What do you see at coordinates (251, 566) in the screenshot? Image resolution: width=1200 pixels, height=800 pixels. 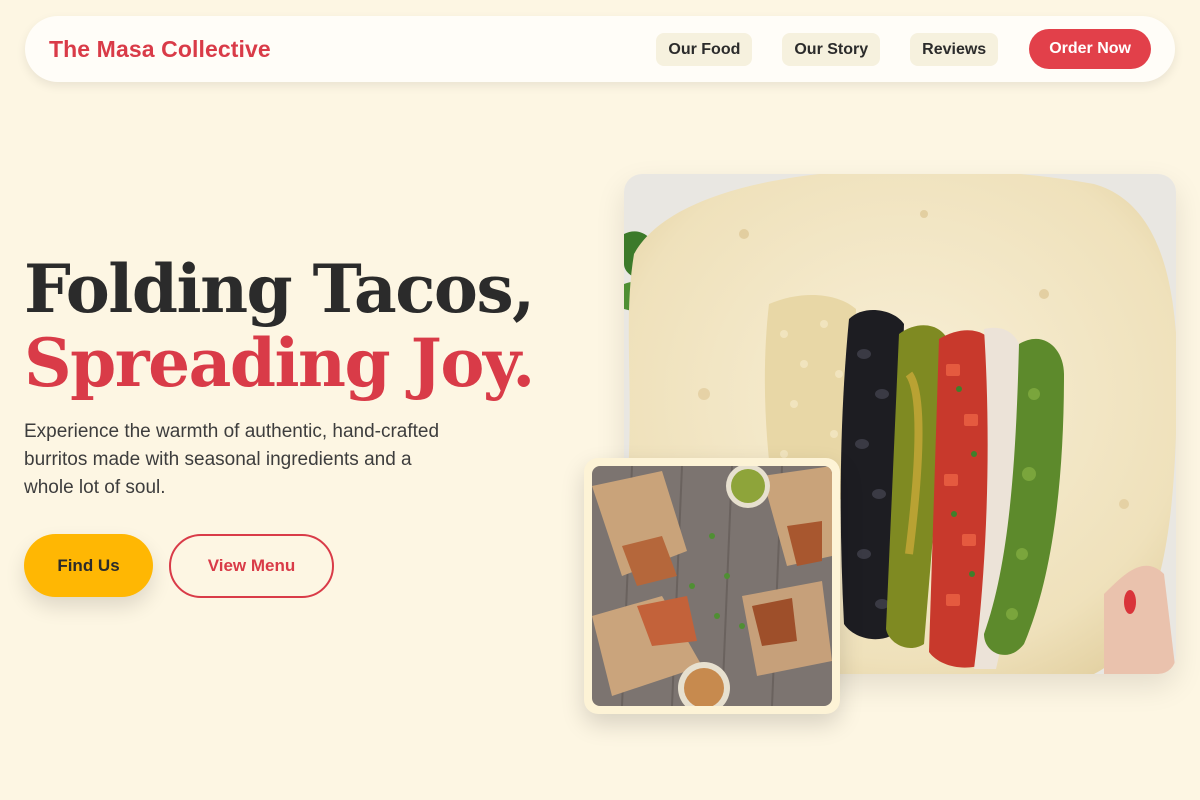 I see `view-menu-button: View Menu` at bounding box center [251, 566].